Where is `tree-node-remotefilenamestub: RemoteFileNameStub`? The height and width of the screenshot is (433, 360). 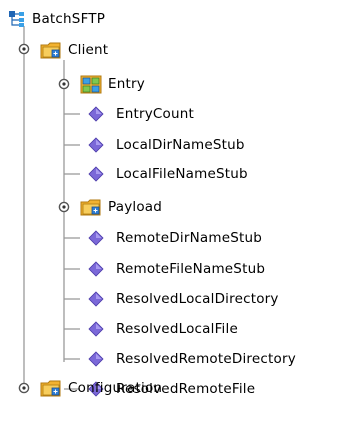 tree-node-remotefilenamestub: RemoteFileNameStub is located at coordinates (176, 269).